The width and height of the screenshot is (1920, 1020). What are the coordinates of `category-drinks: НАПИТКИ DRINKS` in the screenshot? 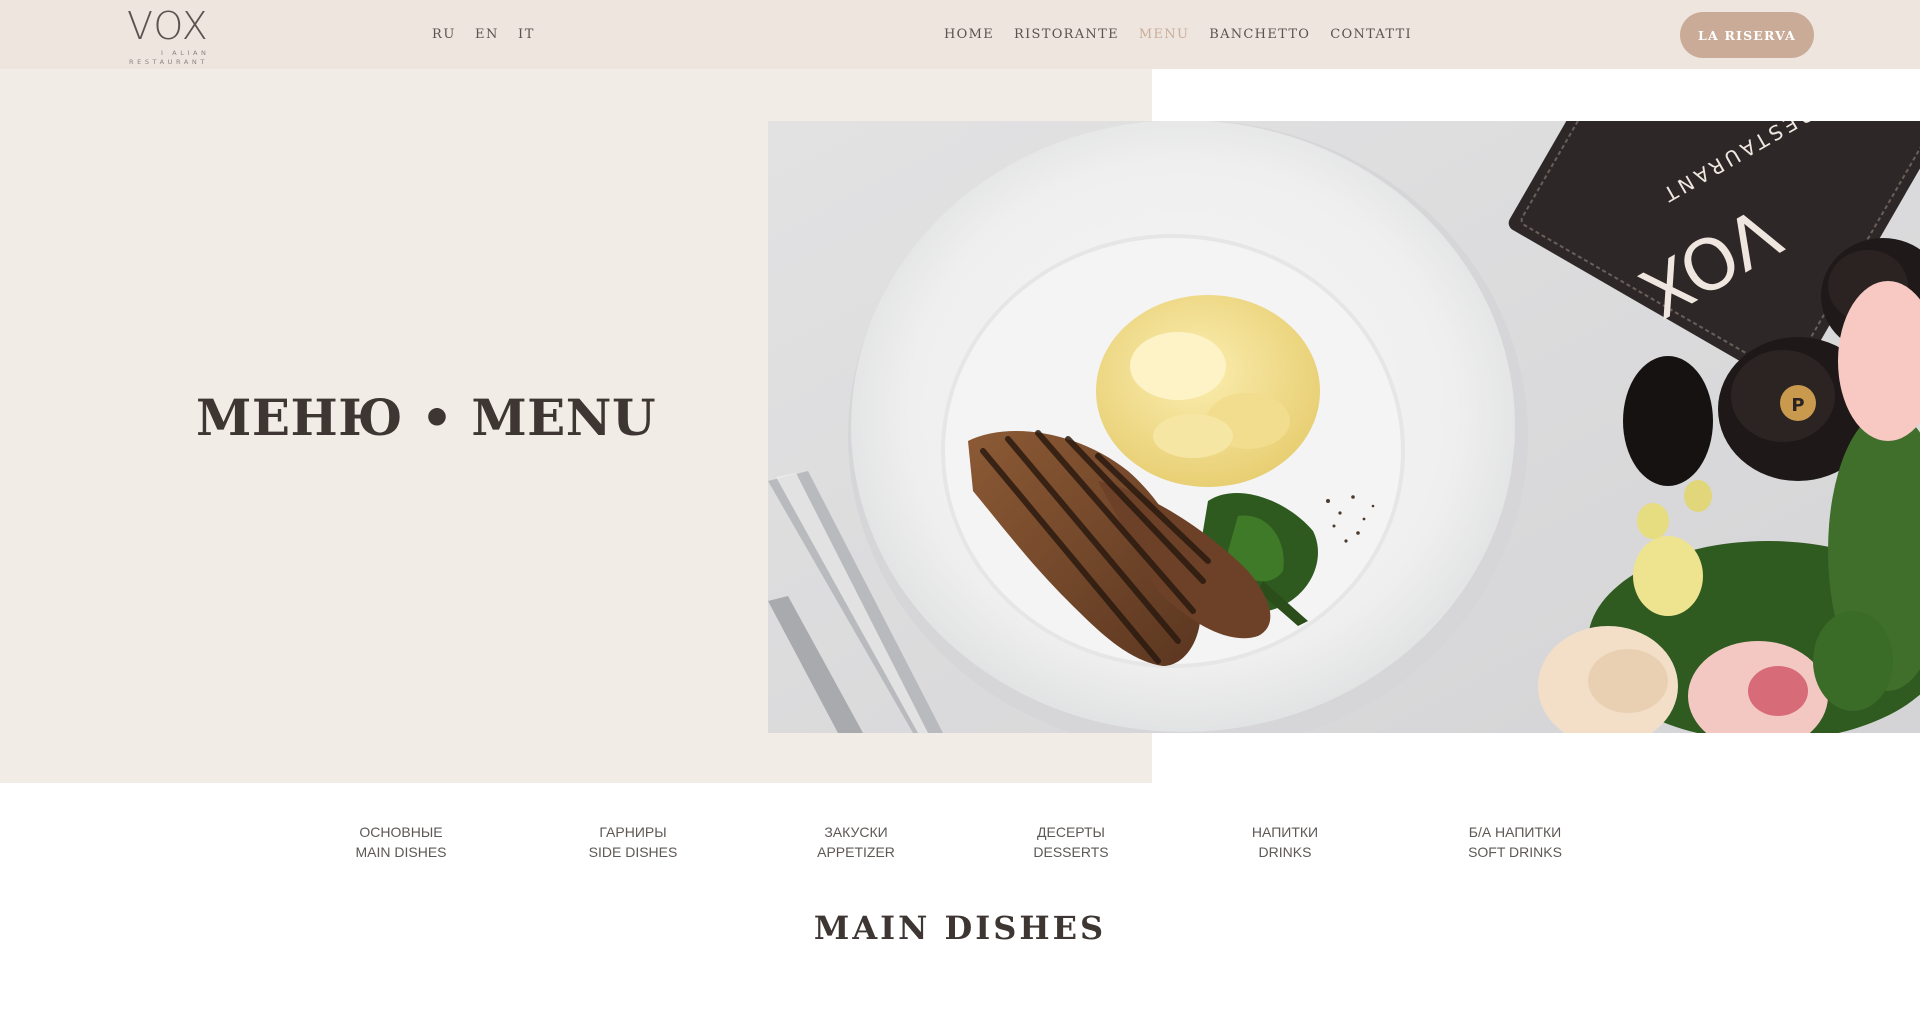 It's located at (1285, 842).